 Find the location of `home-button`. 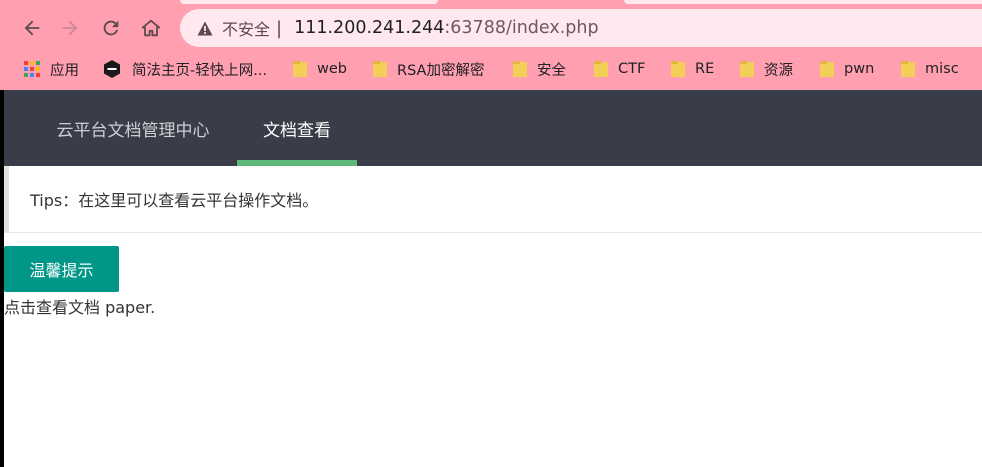

home-button is located at coordinates (151, 28).